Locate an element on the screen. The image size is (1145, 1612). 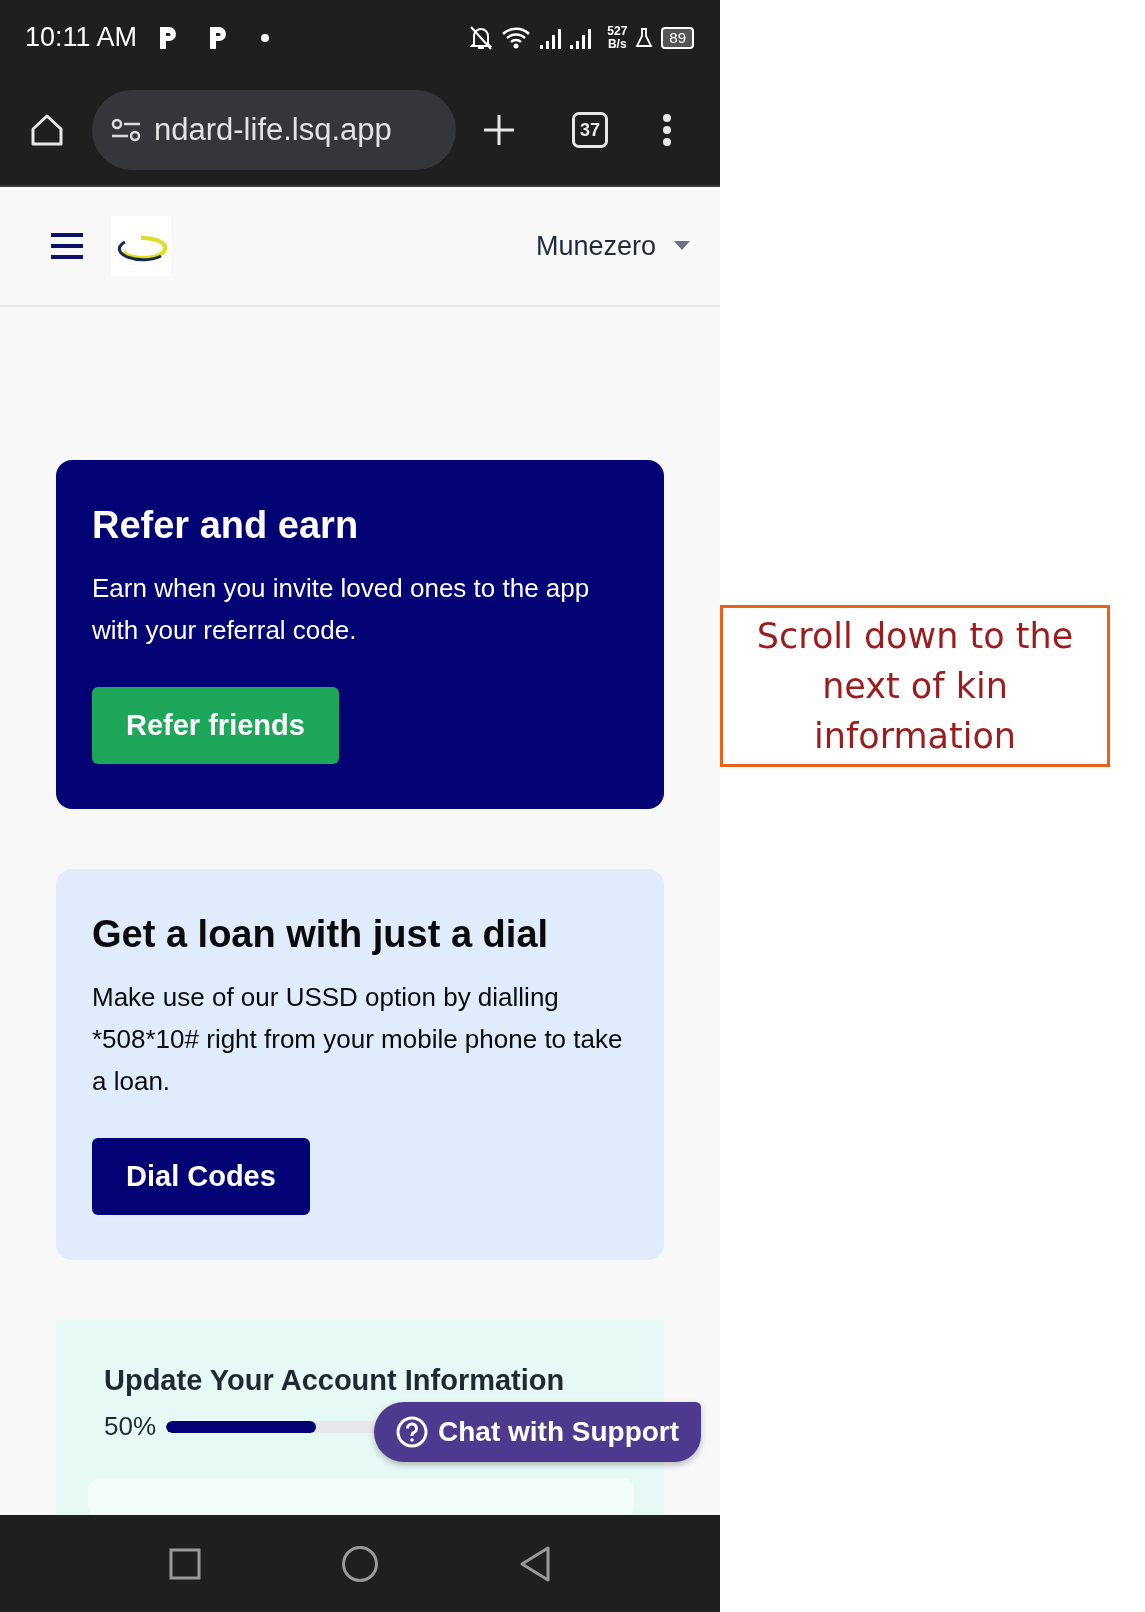
help-icon is located at coordinates (412, 1432).